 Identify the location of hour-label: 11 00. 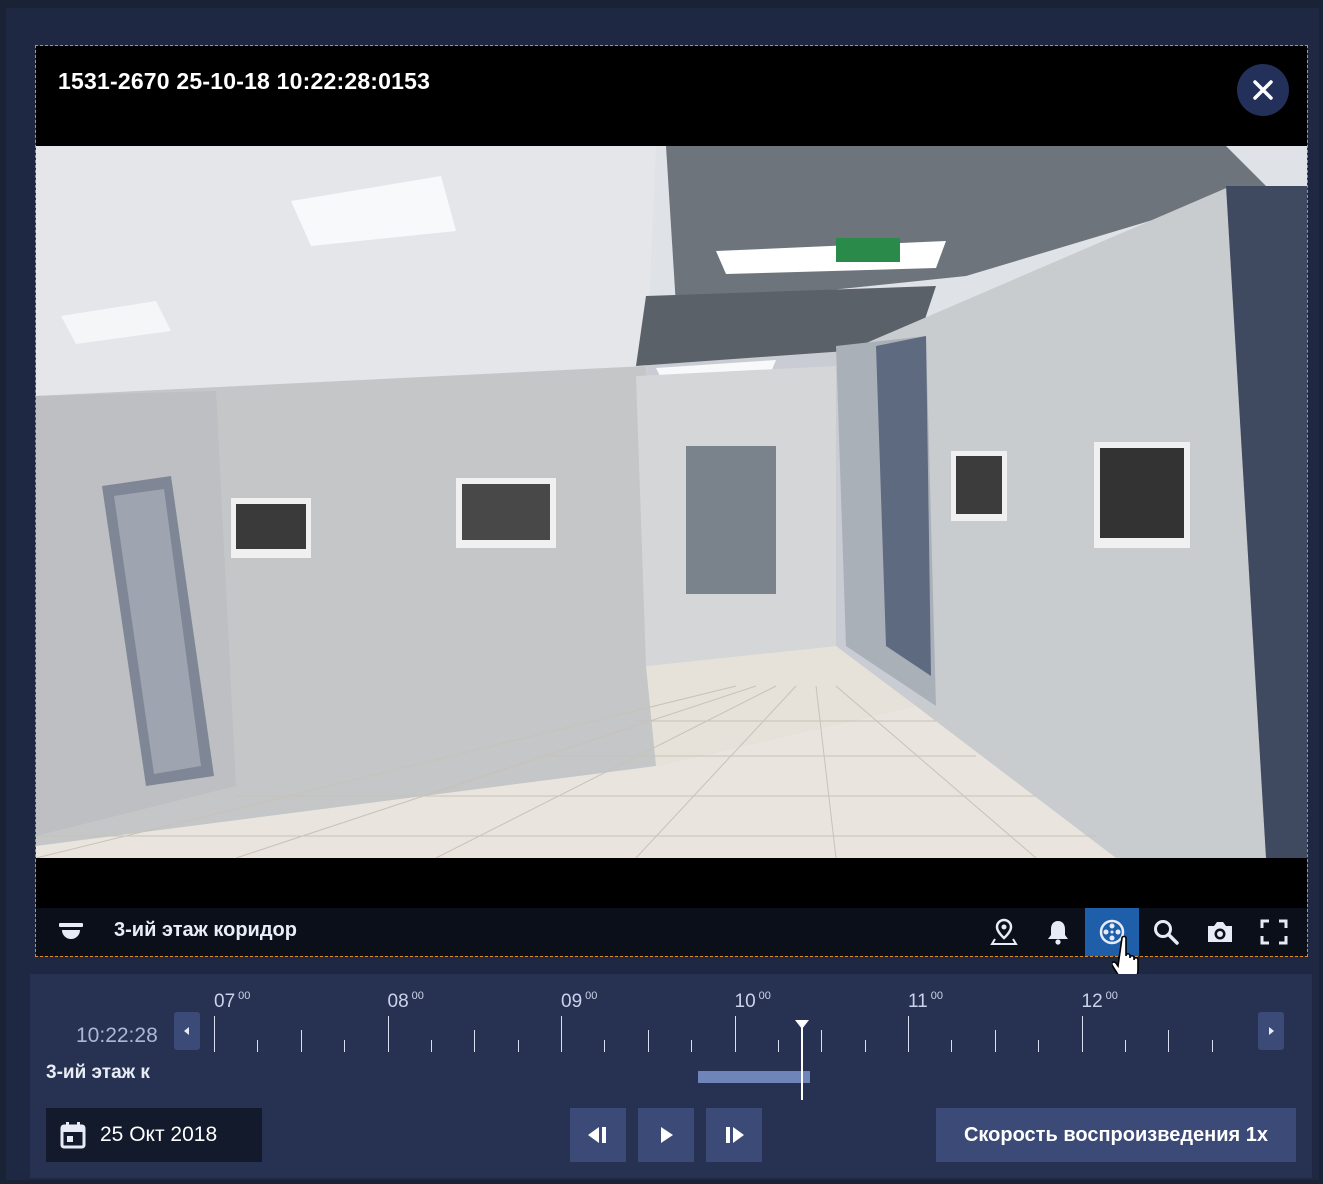
(925, 1001).